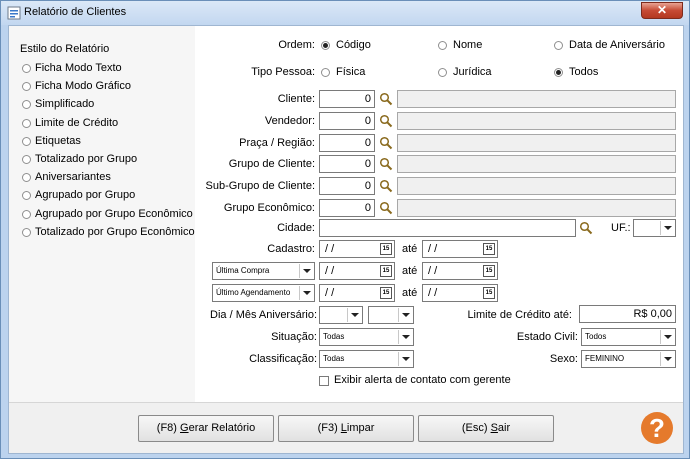 This screenshot has height=459, width=690. I want to click on uf-label: UF.:, so click(621, 228).